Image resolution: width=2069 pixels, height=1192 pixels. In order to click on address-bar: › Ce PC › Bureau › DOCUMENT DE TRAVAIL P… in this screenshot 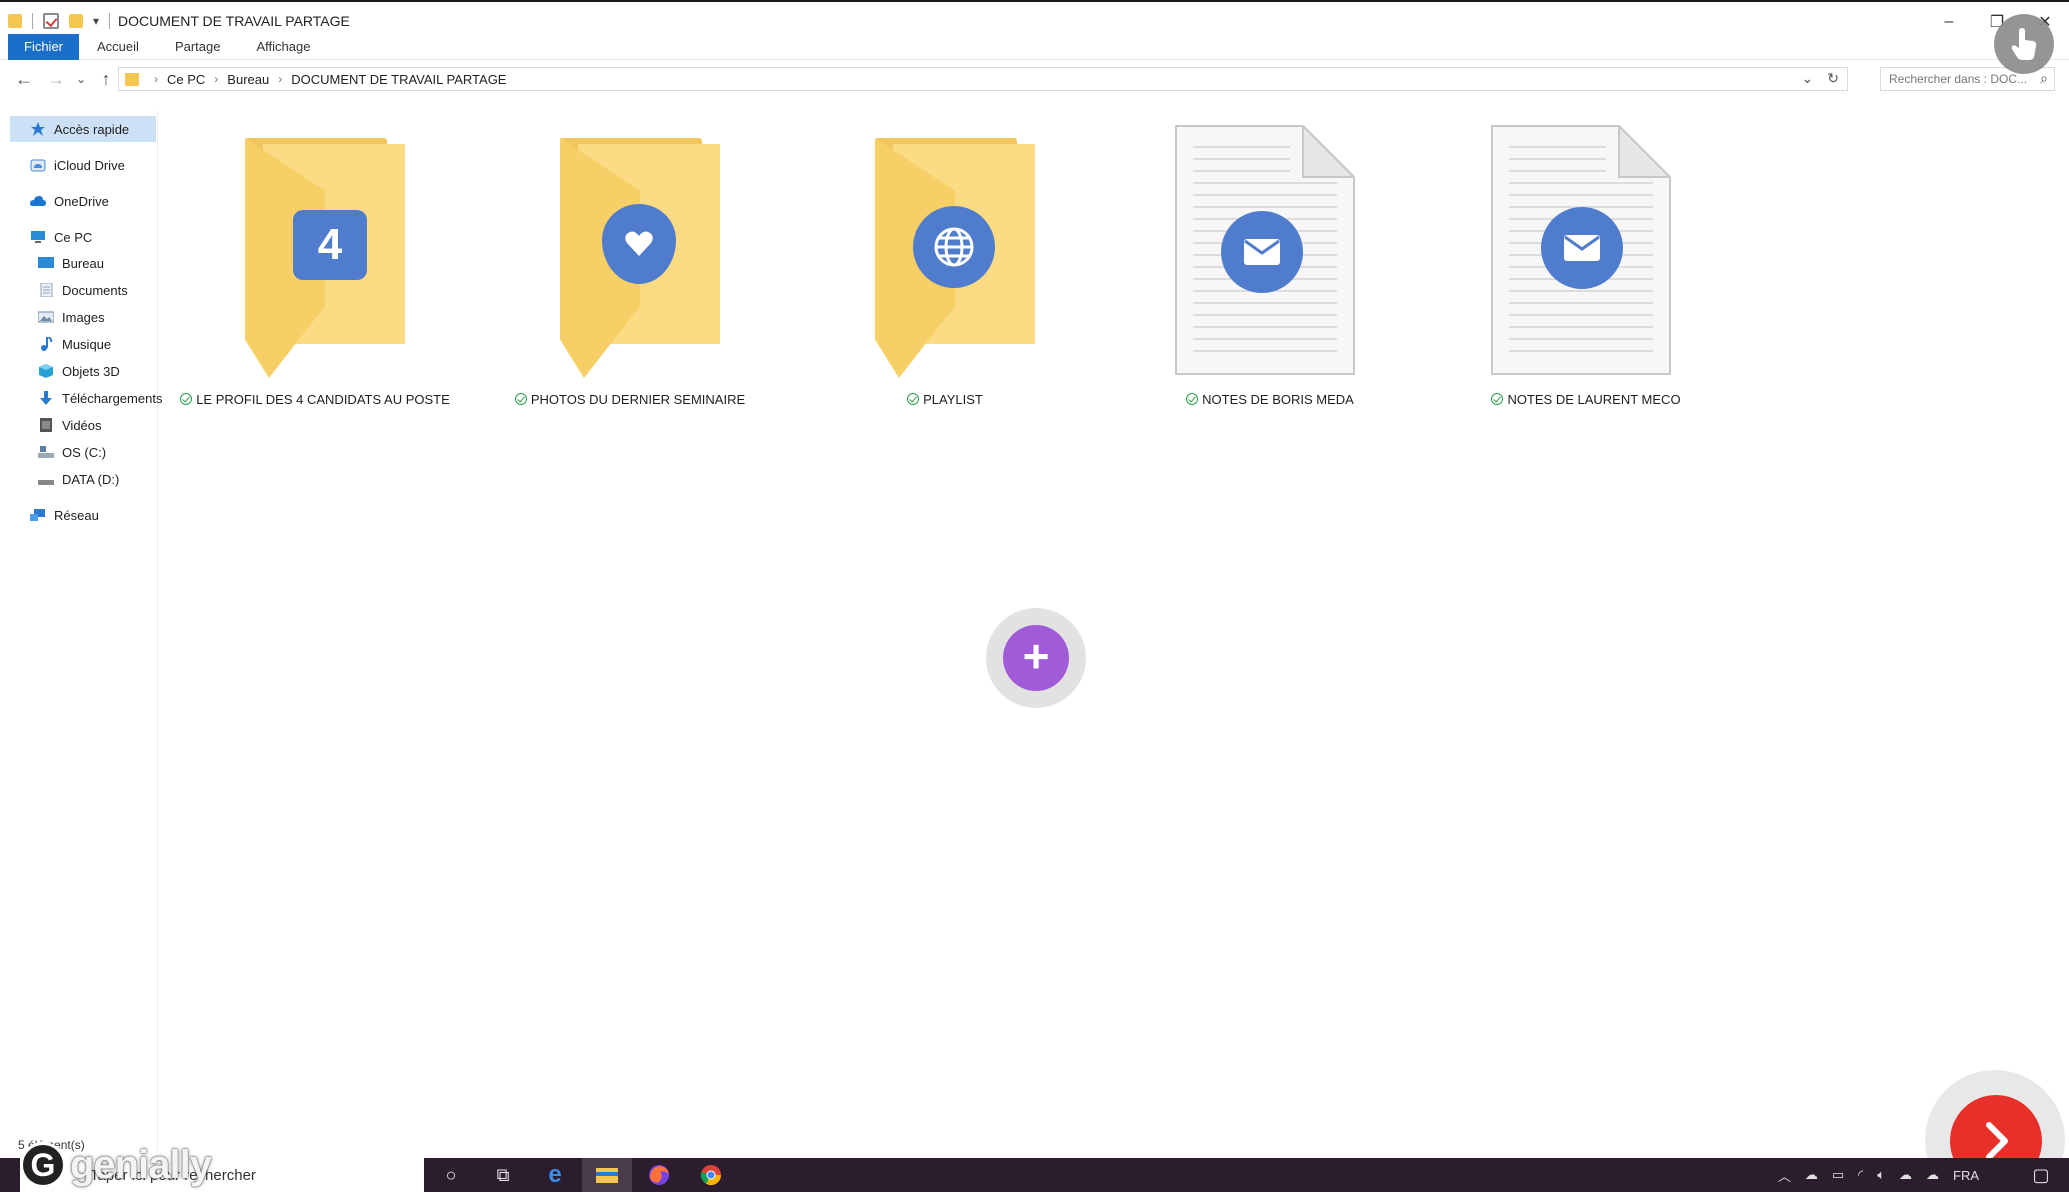, I will do `click(983, 79)`.